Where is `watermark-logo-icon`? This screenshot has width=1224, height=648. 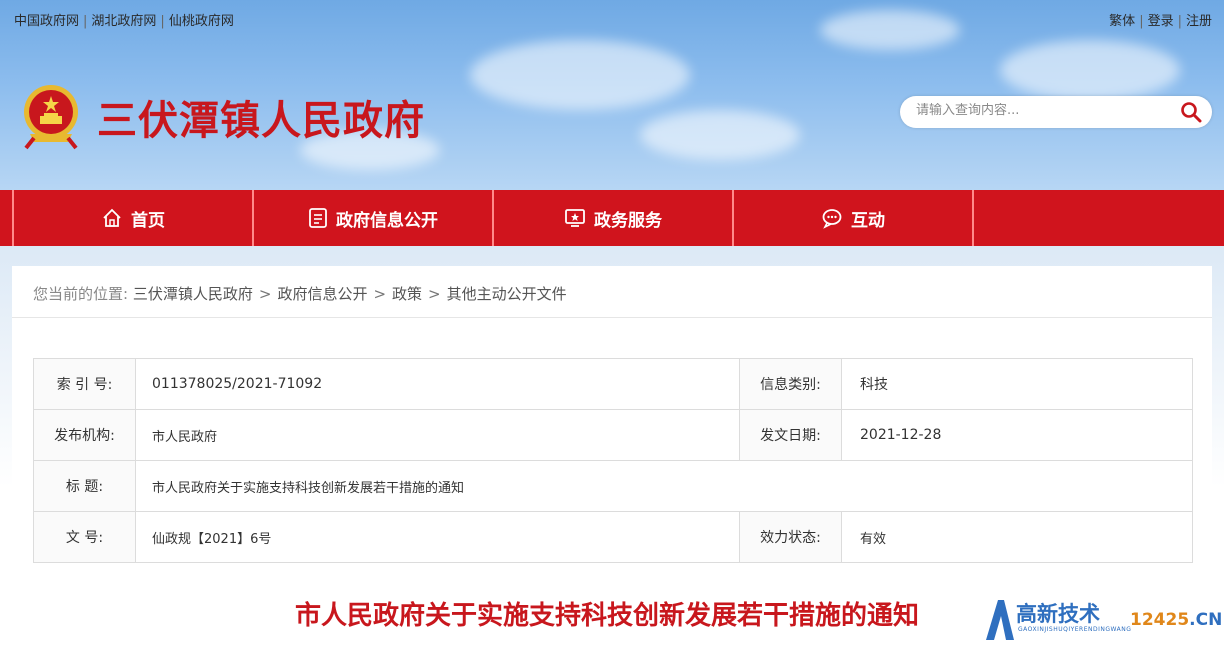
watermark-logo-icon is located at coordinates (1000, 620).